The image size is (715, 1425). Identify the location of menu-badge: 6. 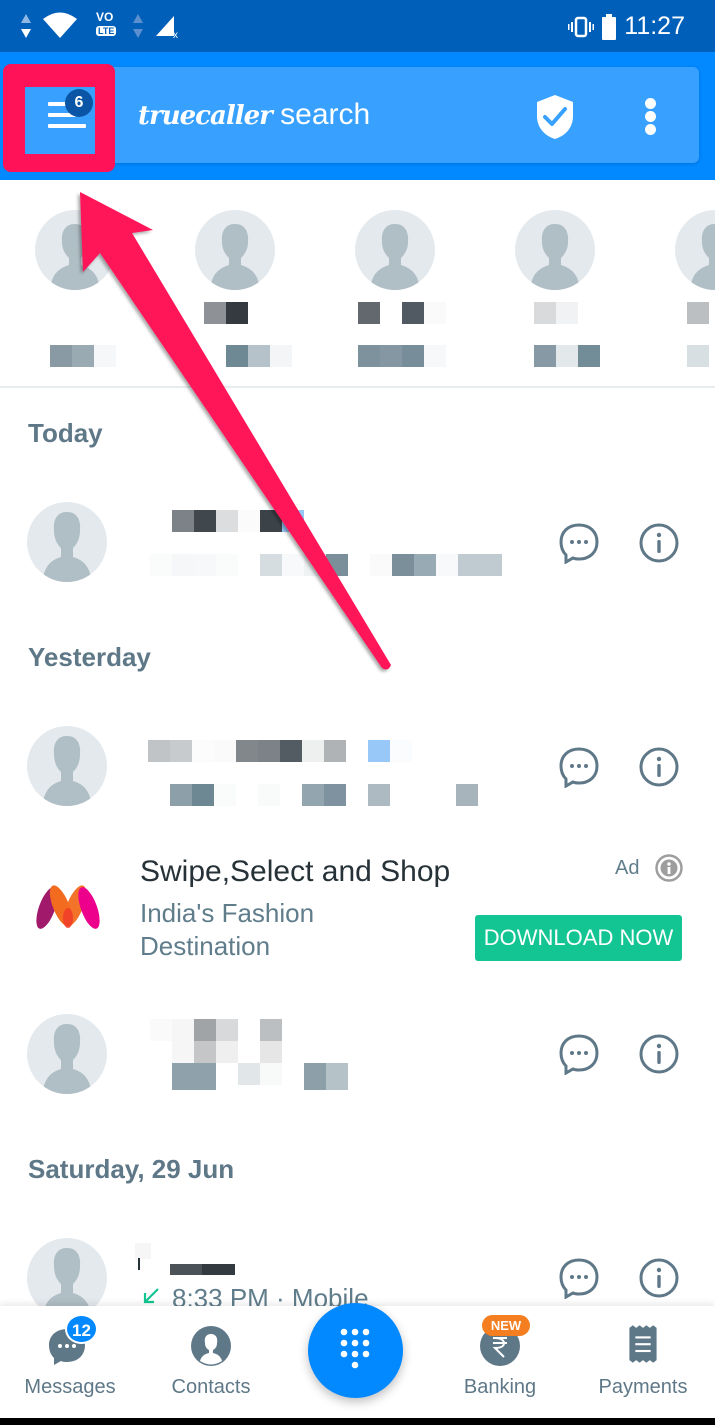
(79, 103).